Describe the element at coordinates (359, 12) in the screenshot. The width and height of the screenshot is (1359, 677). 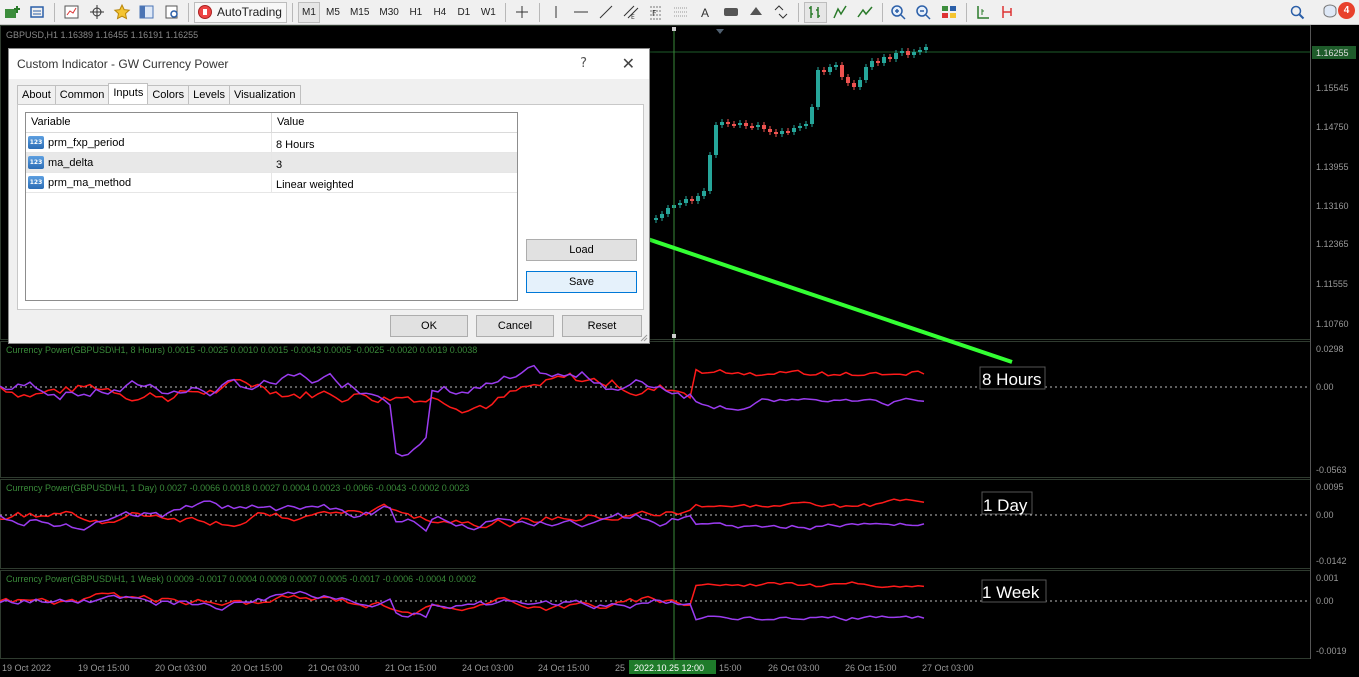
I see `timeframe-m15: M15` at that location.